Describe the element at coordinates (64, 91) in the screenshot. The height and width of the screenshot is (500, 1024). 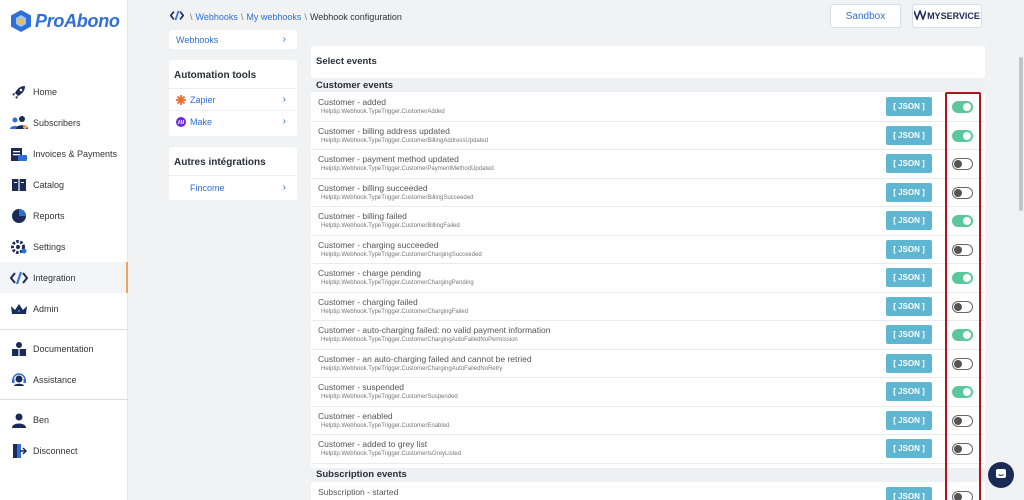
I see `nav-item-home: Home` at that location.